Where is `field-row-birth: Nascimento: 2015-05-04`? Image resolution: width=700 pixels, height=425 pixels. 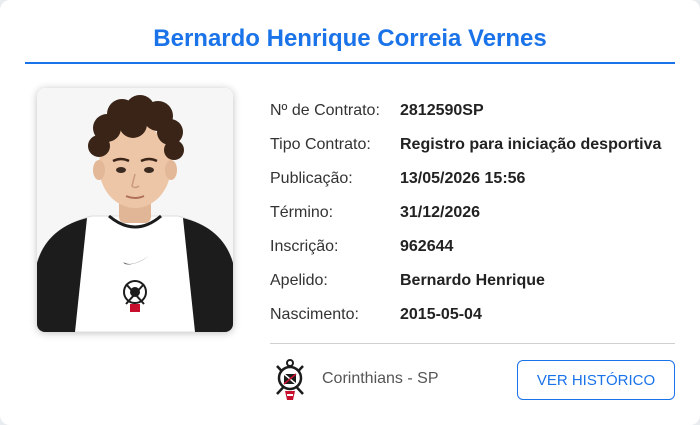
field-row-birth: Nascimento: 2015-05-04 is located at coordinates (472, 315).